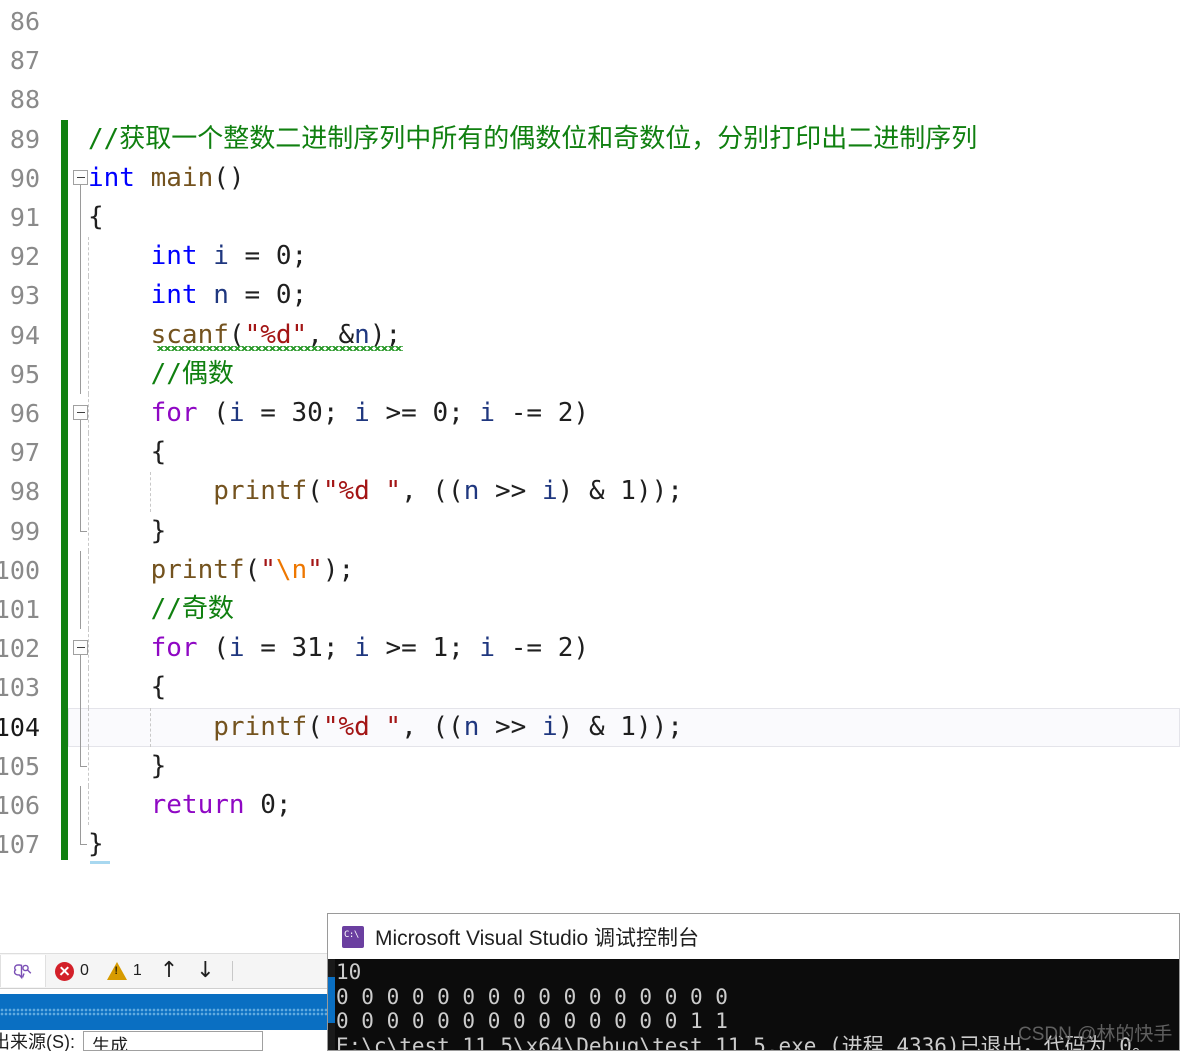 The width and height of the screenshot is (1180, 1051). What do you see at coordinates (590, 688) in the screenshot?
I see `code-line: 103 {` at bounding box center [590, 688].